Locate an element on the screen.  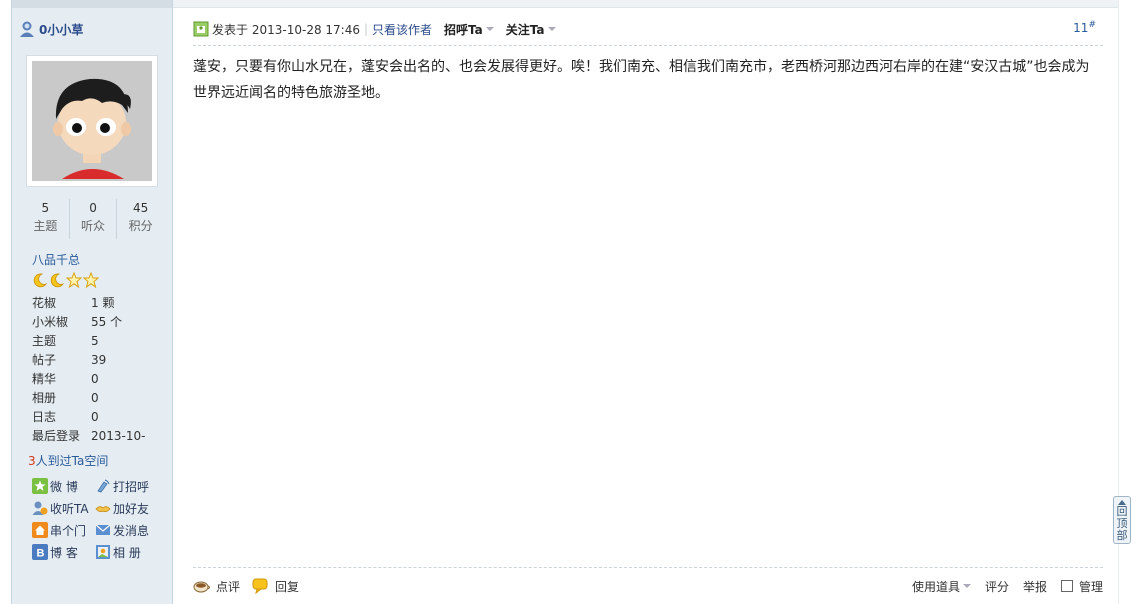
use-tool-label: 使用道具 is located at coordinates (935, 586).